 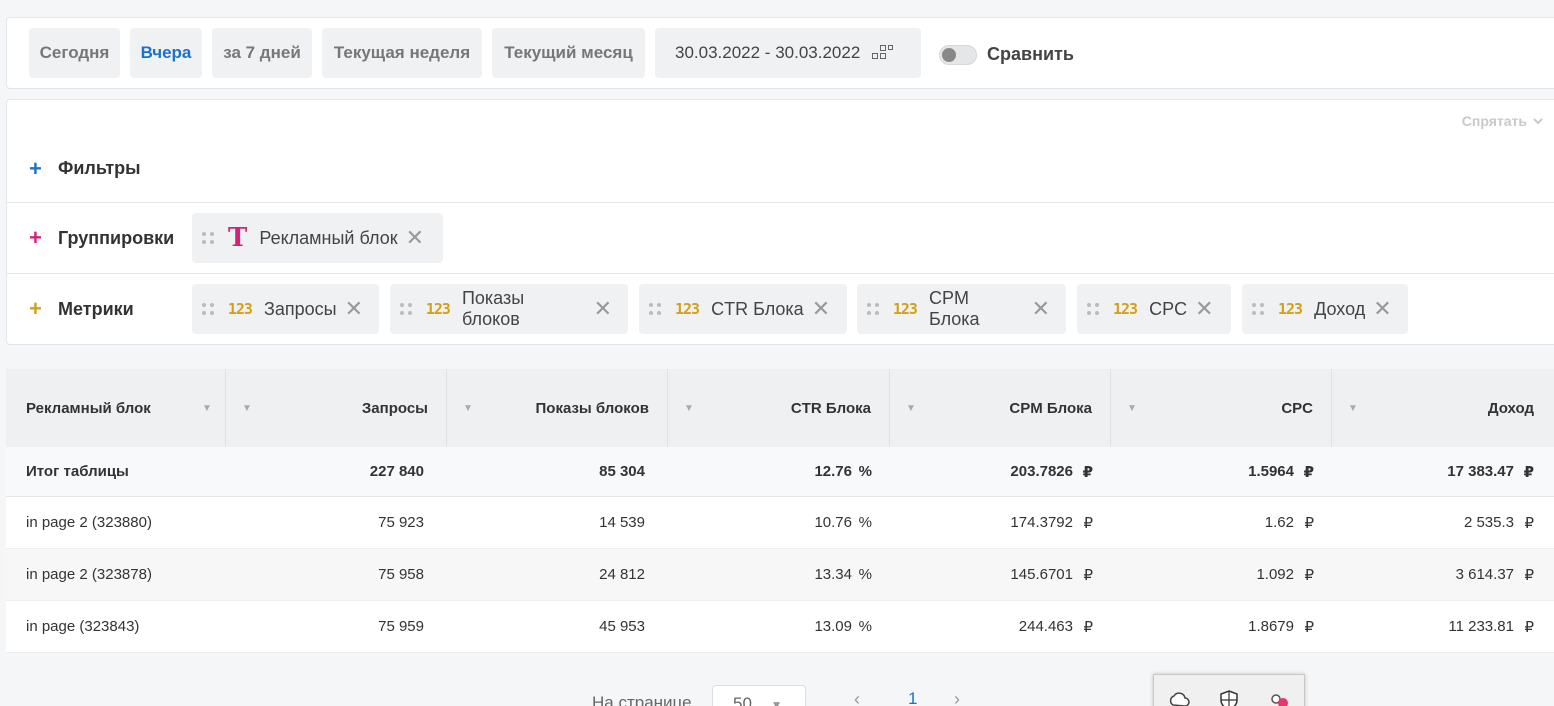 I want to click on add-grouping-icon: +, so click(x=35, y=238).